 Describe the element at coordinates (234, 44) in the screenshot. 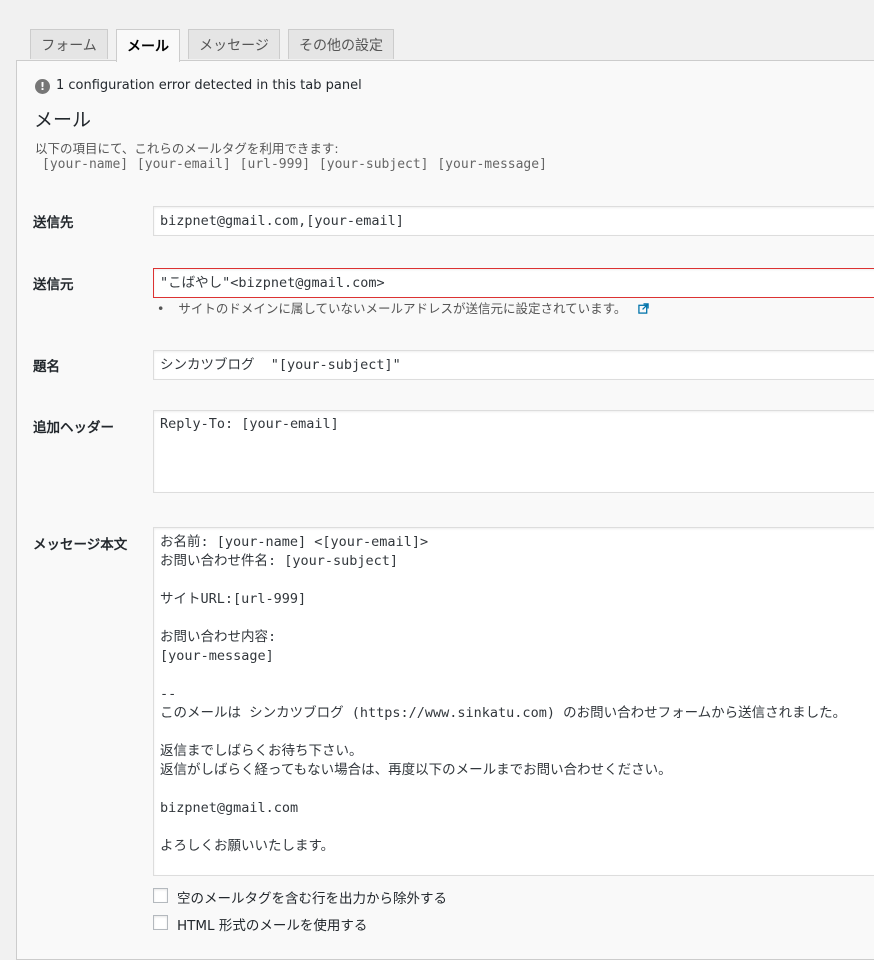

I see `tab-messages: メッセージ` at that location.